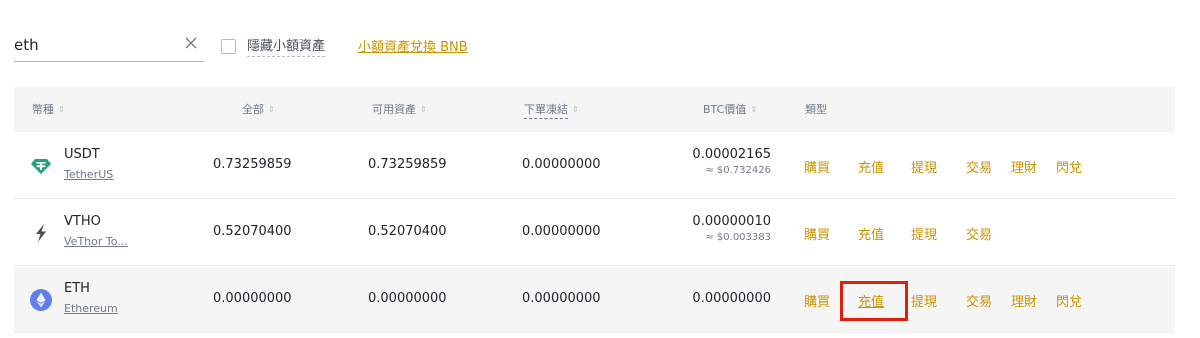  I want to click on available-value: 0.73259859, so click(407, 164).